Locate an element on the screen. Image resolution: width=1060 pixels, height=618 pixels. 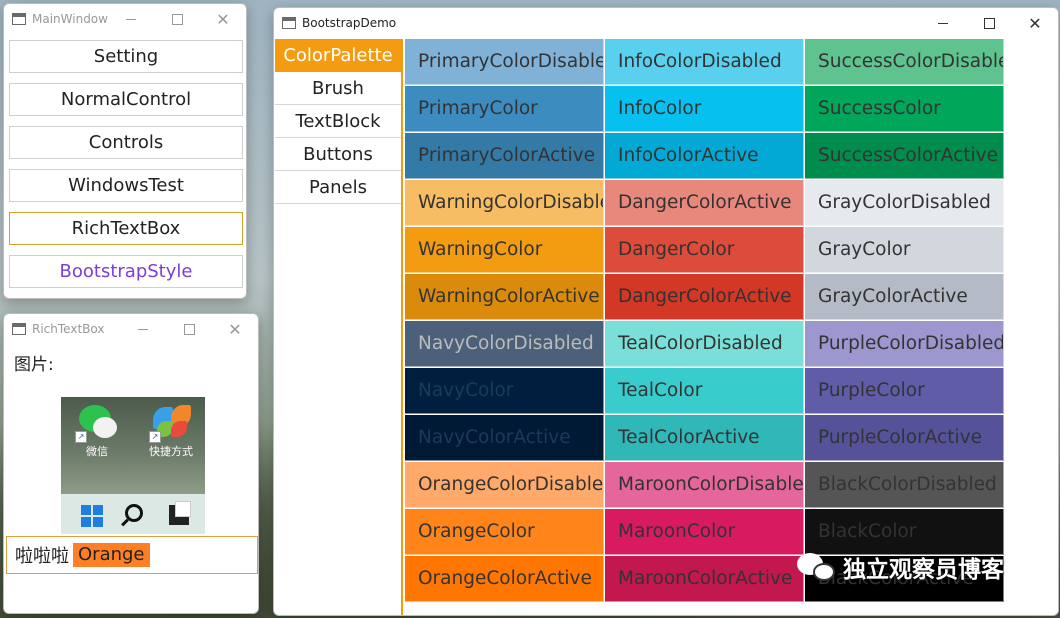
setting-button: Setting is located at coordinates (126, 56).